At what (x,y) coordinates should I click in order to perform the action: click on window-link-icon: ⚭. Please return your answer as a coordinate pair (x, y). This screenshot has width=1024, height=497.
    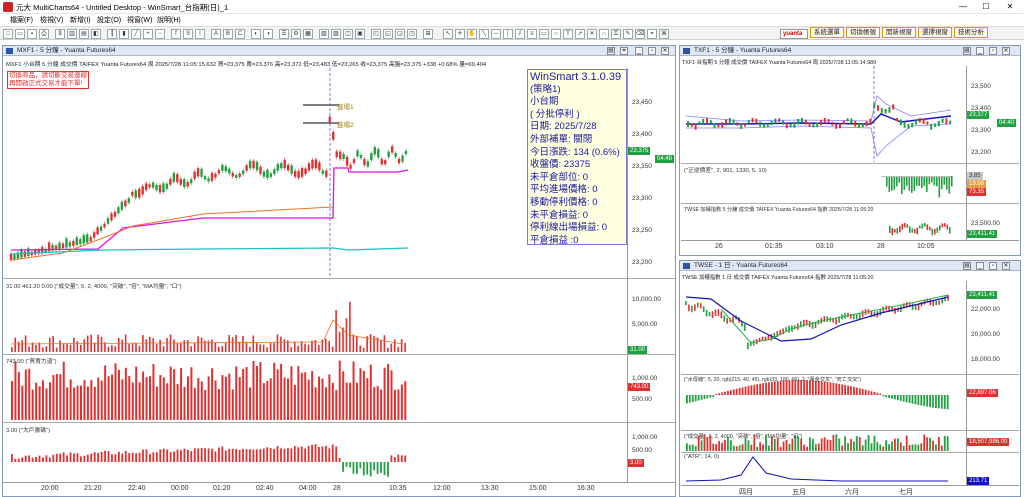
    Looking at the image, I should click on (624, 51).